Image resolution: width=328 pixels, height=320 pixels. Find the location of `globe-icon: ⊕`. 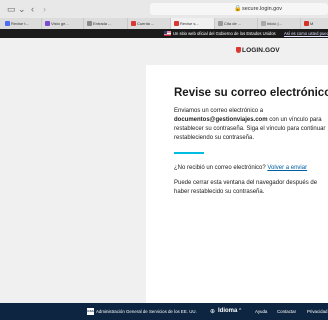

globe-icon: ⊕ is located at coordinates (213, 312).